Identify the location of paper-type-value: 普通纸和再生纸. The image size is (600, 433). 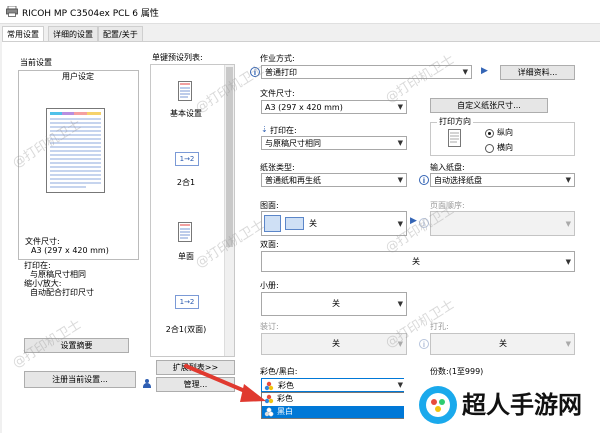
(293, 180).